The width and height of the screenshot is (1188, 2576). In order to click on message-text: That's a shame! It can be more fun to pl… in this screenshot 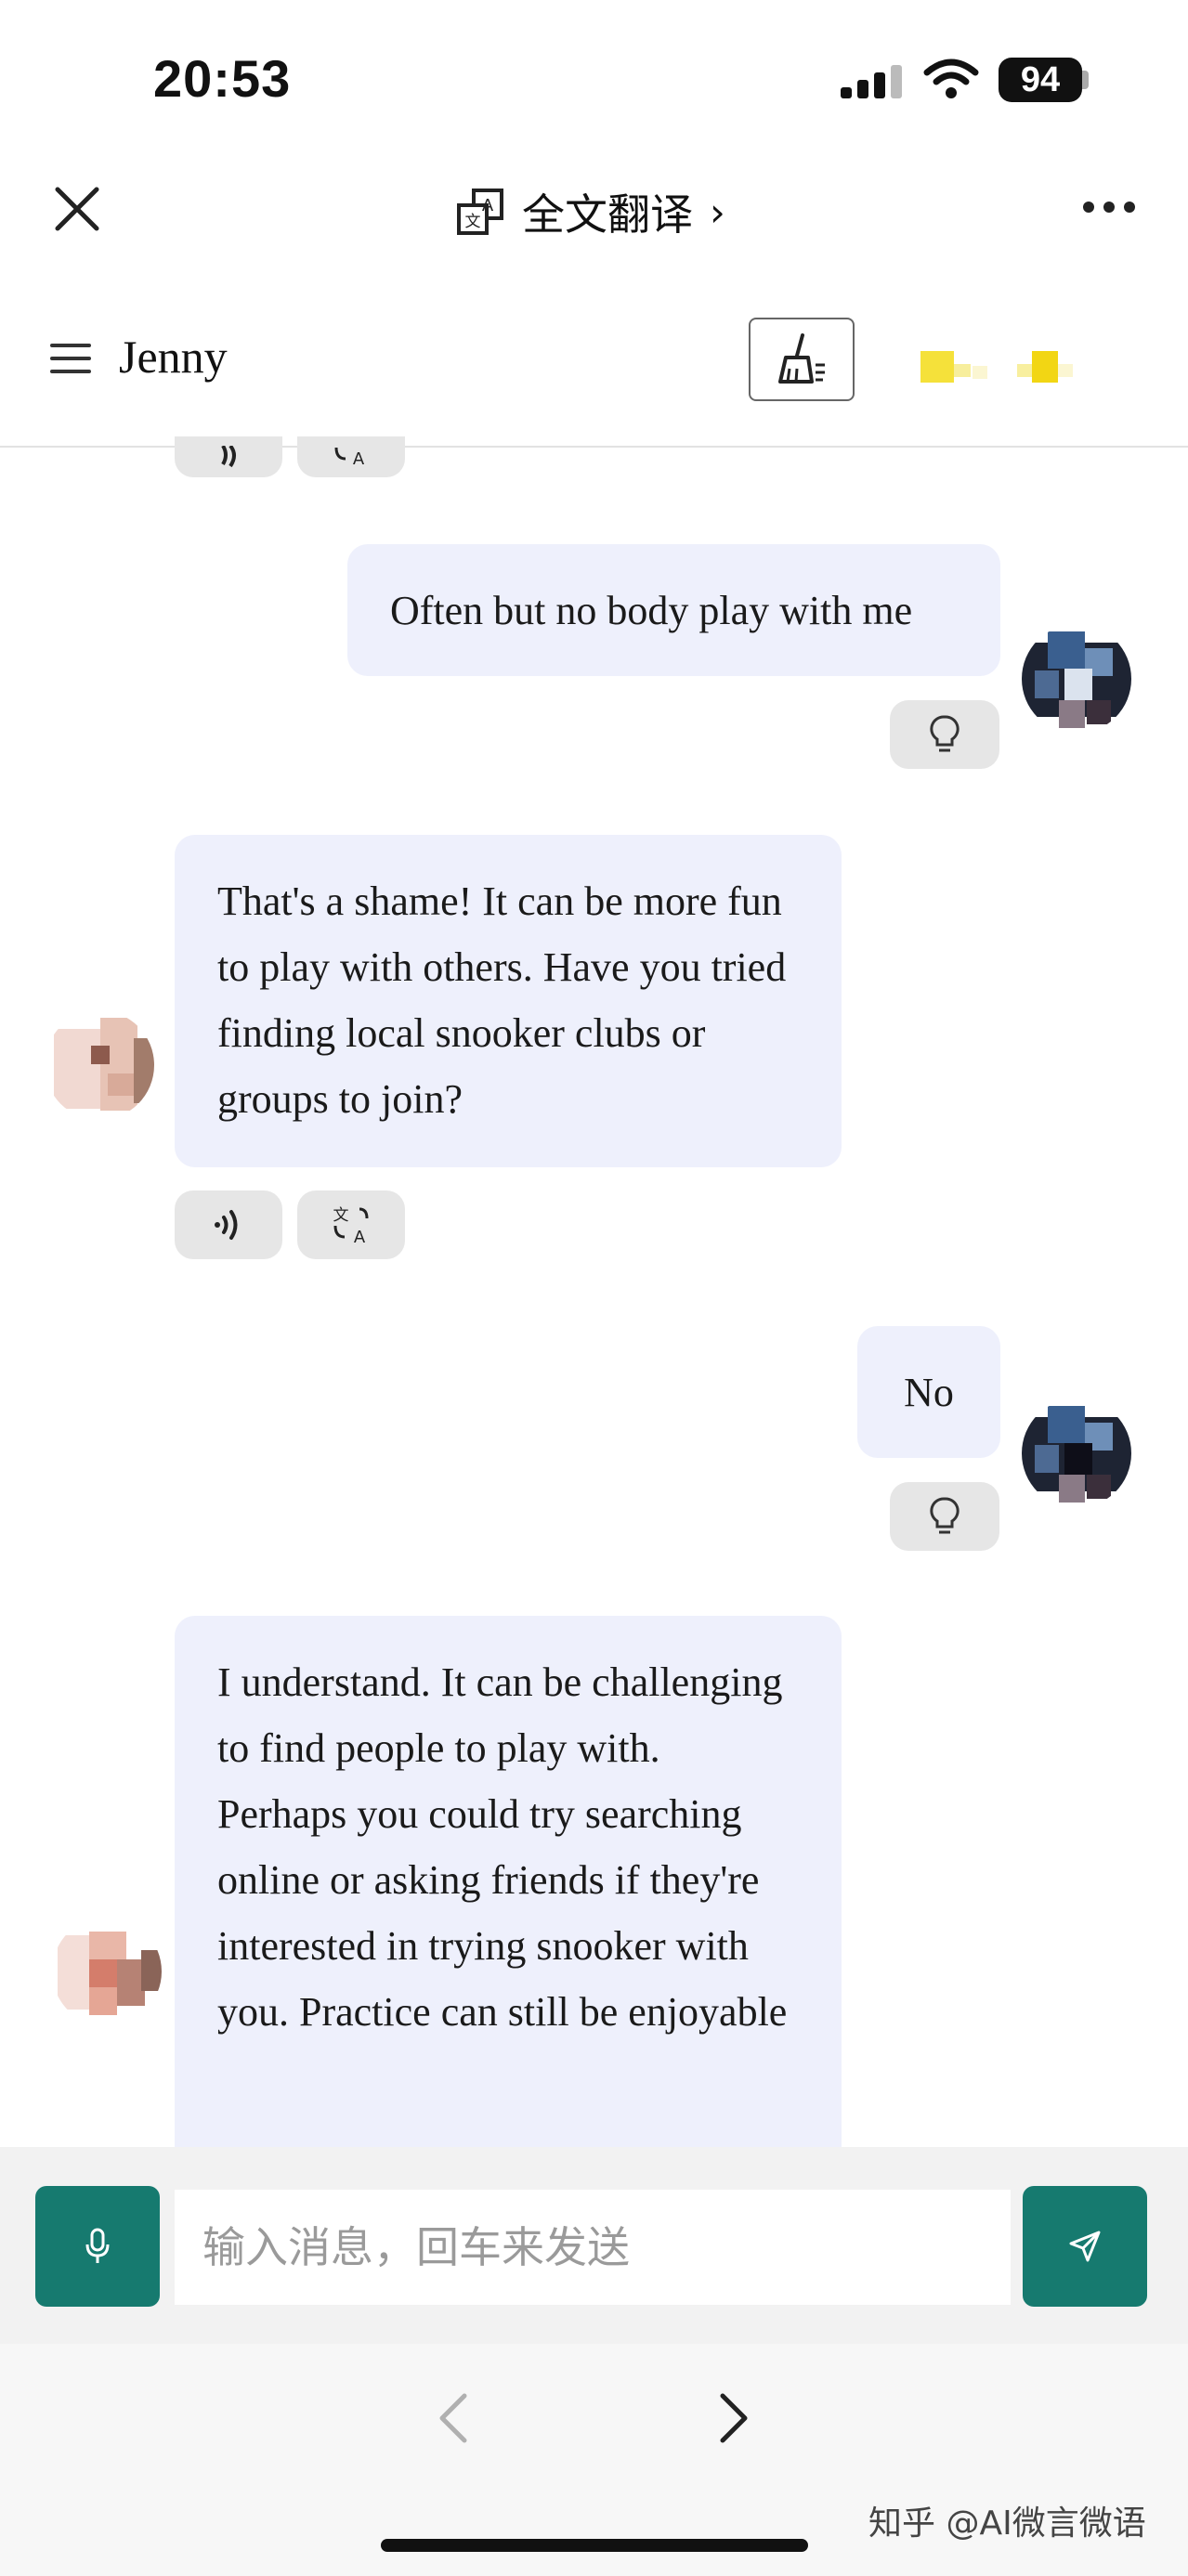, I will do `click(502, 1000)`.